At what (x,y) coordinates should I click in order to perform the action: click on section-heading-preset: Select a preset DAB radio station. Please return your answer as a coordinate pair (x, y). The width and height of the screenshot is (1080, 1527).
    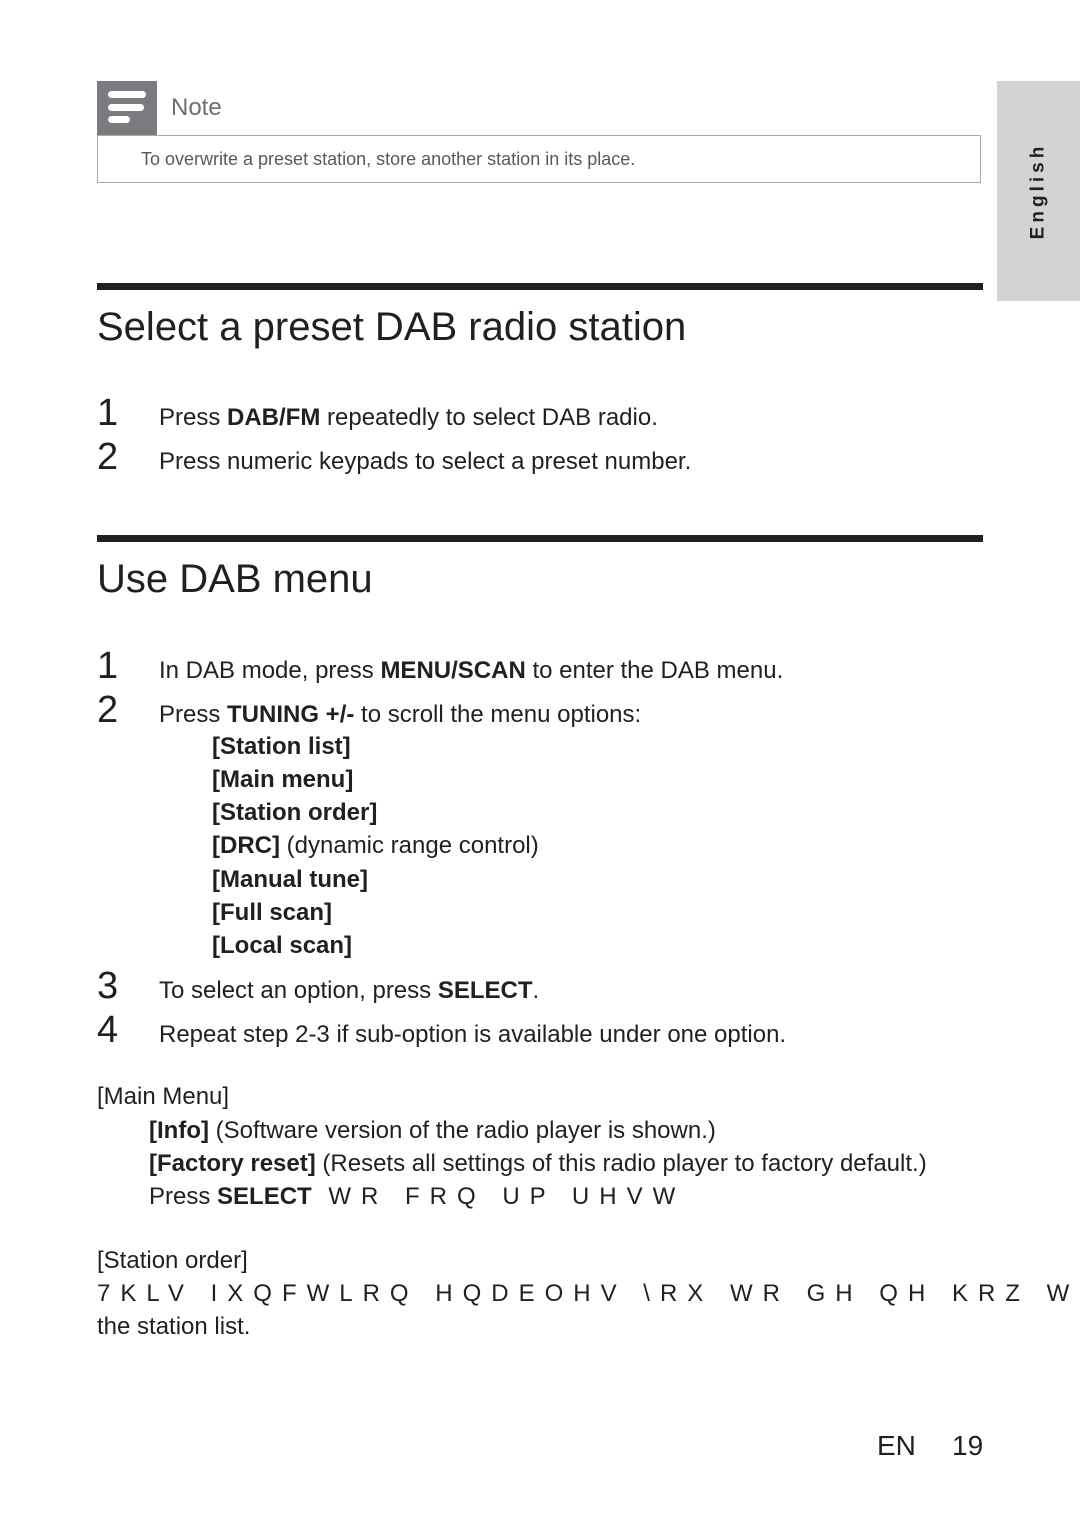
    Looking at the image, I should click on (392, 327).